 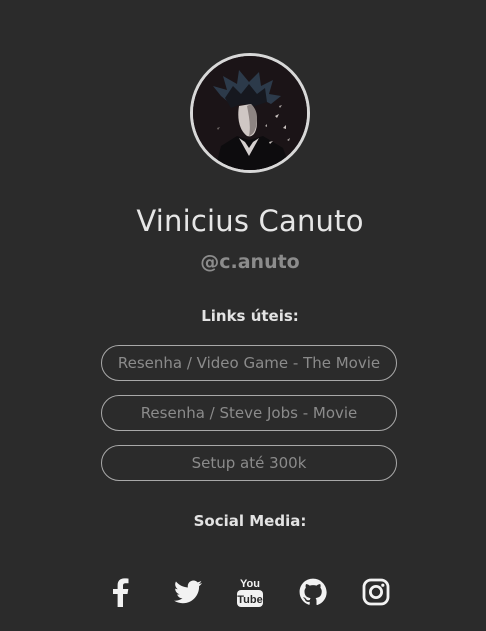 I want to click on youtube-icon: You Tube, so click(x=250, y=592).